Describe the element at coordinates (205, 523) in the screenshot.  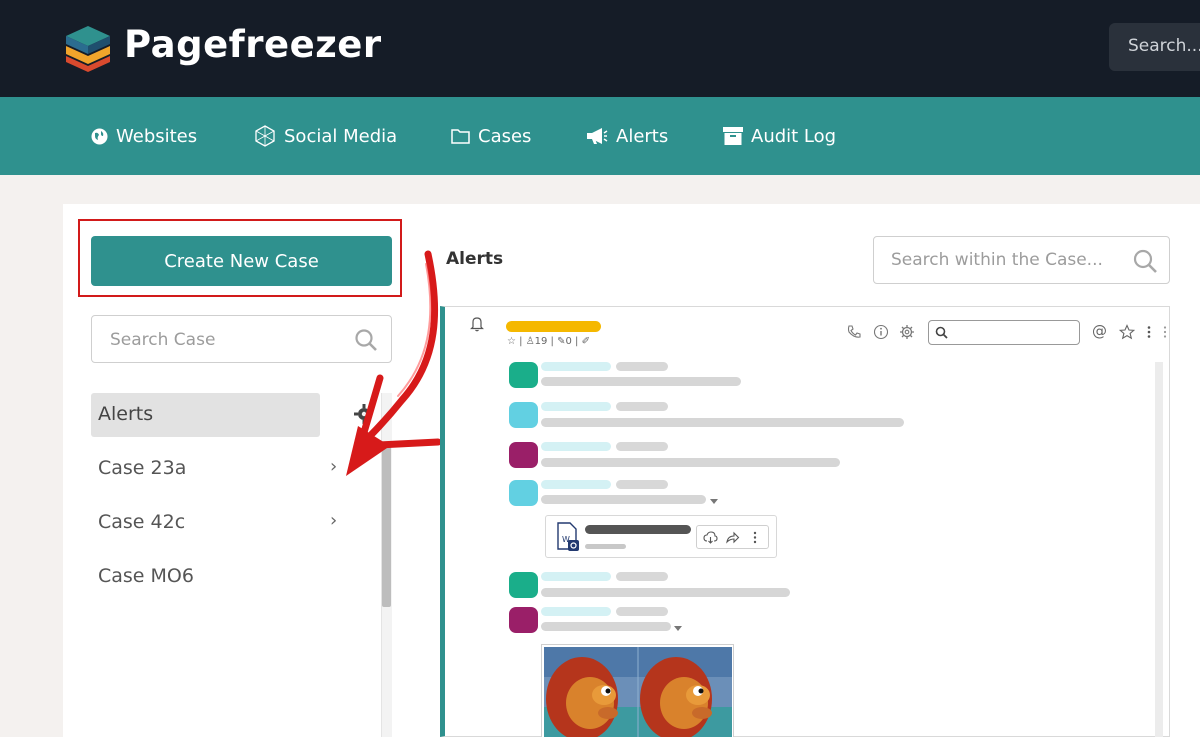
I see `case-item-case-42c: Case 42c` at that location.